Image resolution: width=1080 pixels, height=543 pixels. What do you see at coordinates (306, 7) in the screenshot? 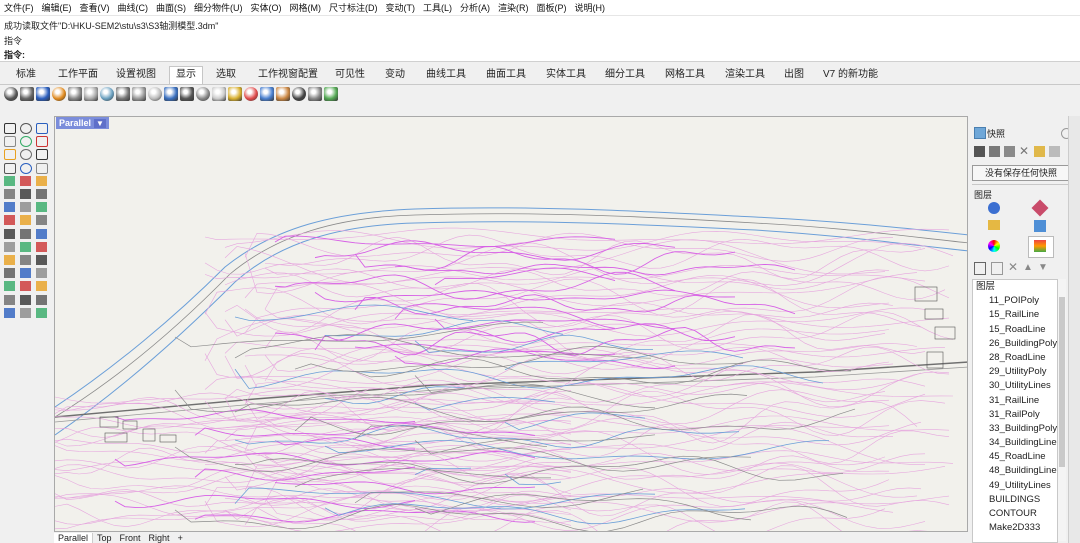
I see `menu-item: 网格(M)` at bounding box center [306, 7].